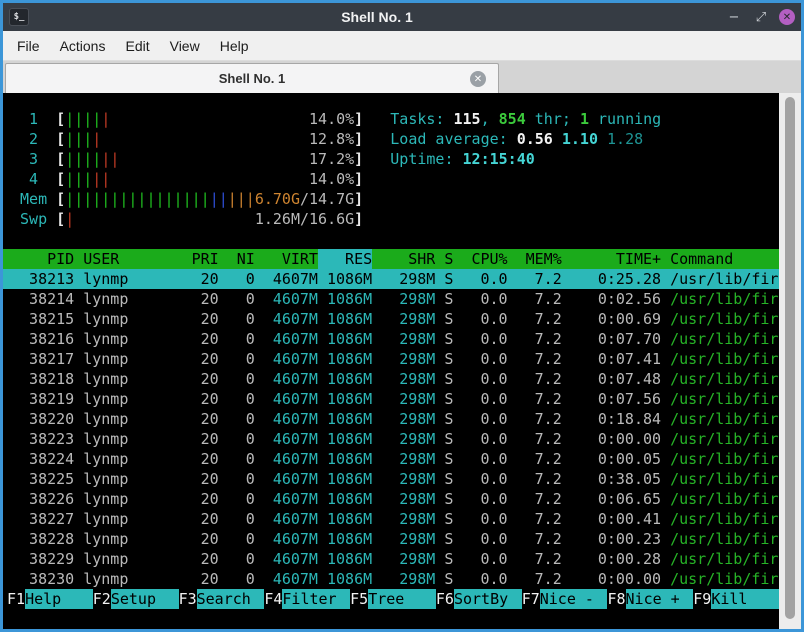 This screenshot has width=804, height=632. Describe the element at coordinates (286, 259) in the screenshot. I see `column-header-virt: VIRT` at that location.